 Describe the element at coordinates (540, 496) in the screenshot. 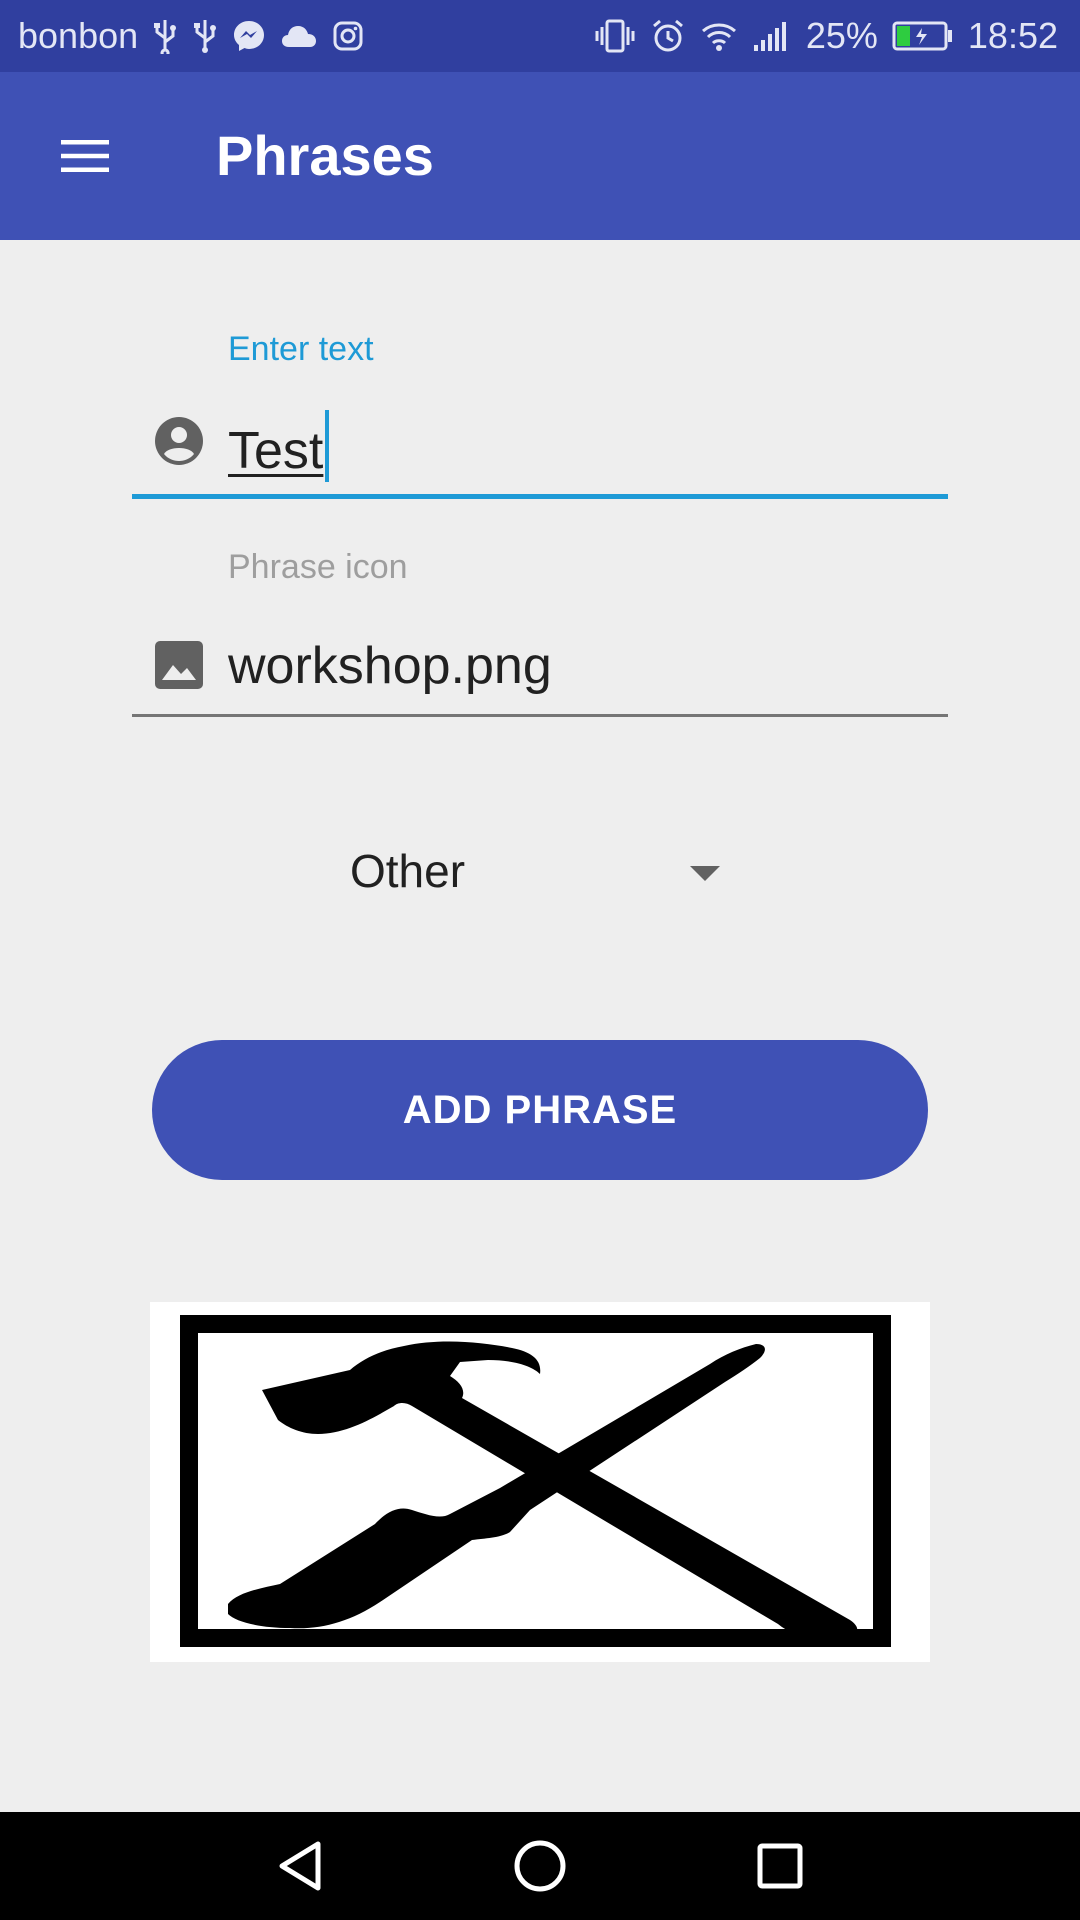

I see `phrase-text-underline` at that location.